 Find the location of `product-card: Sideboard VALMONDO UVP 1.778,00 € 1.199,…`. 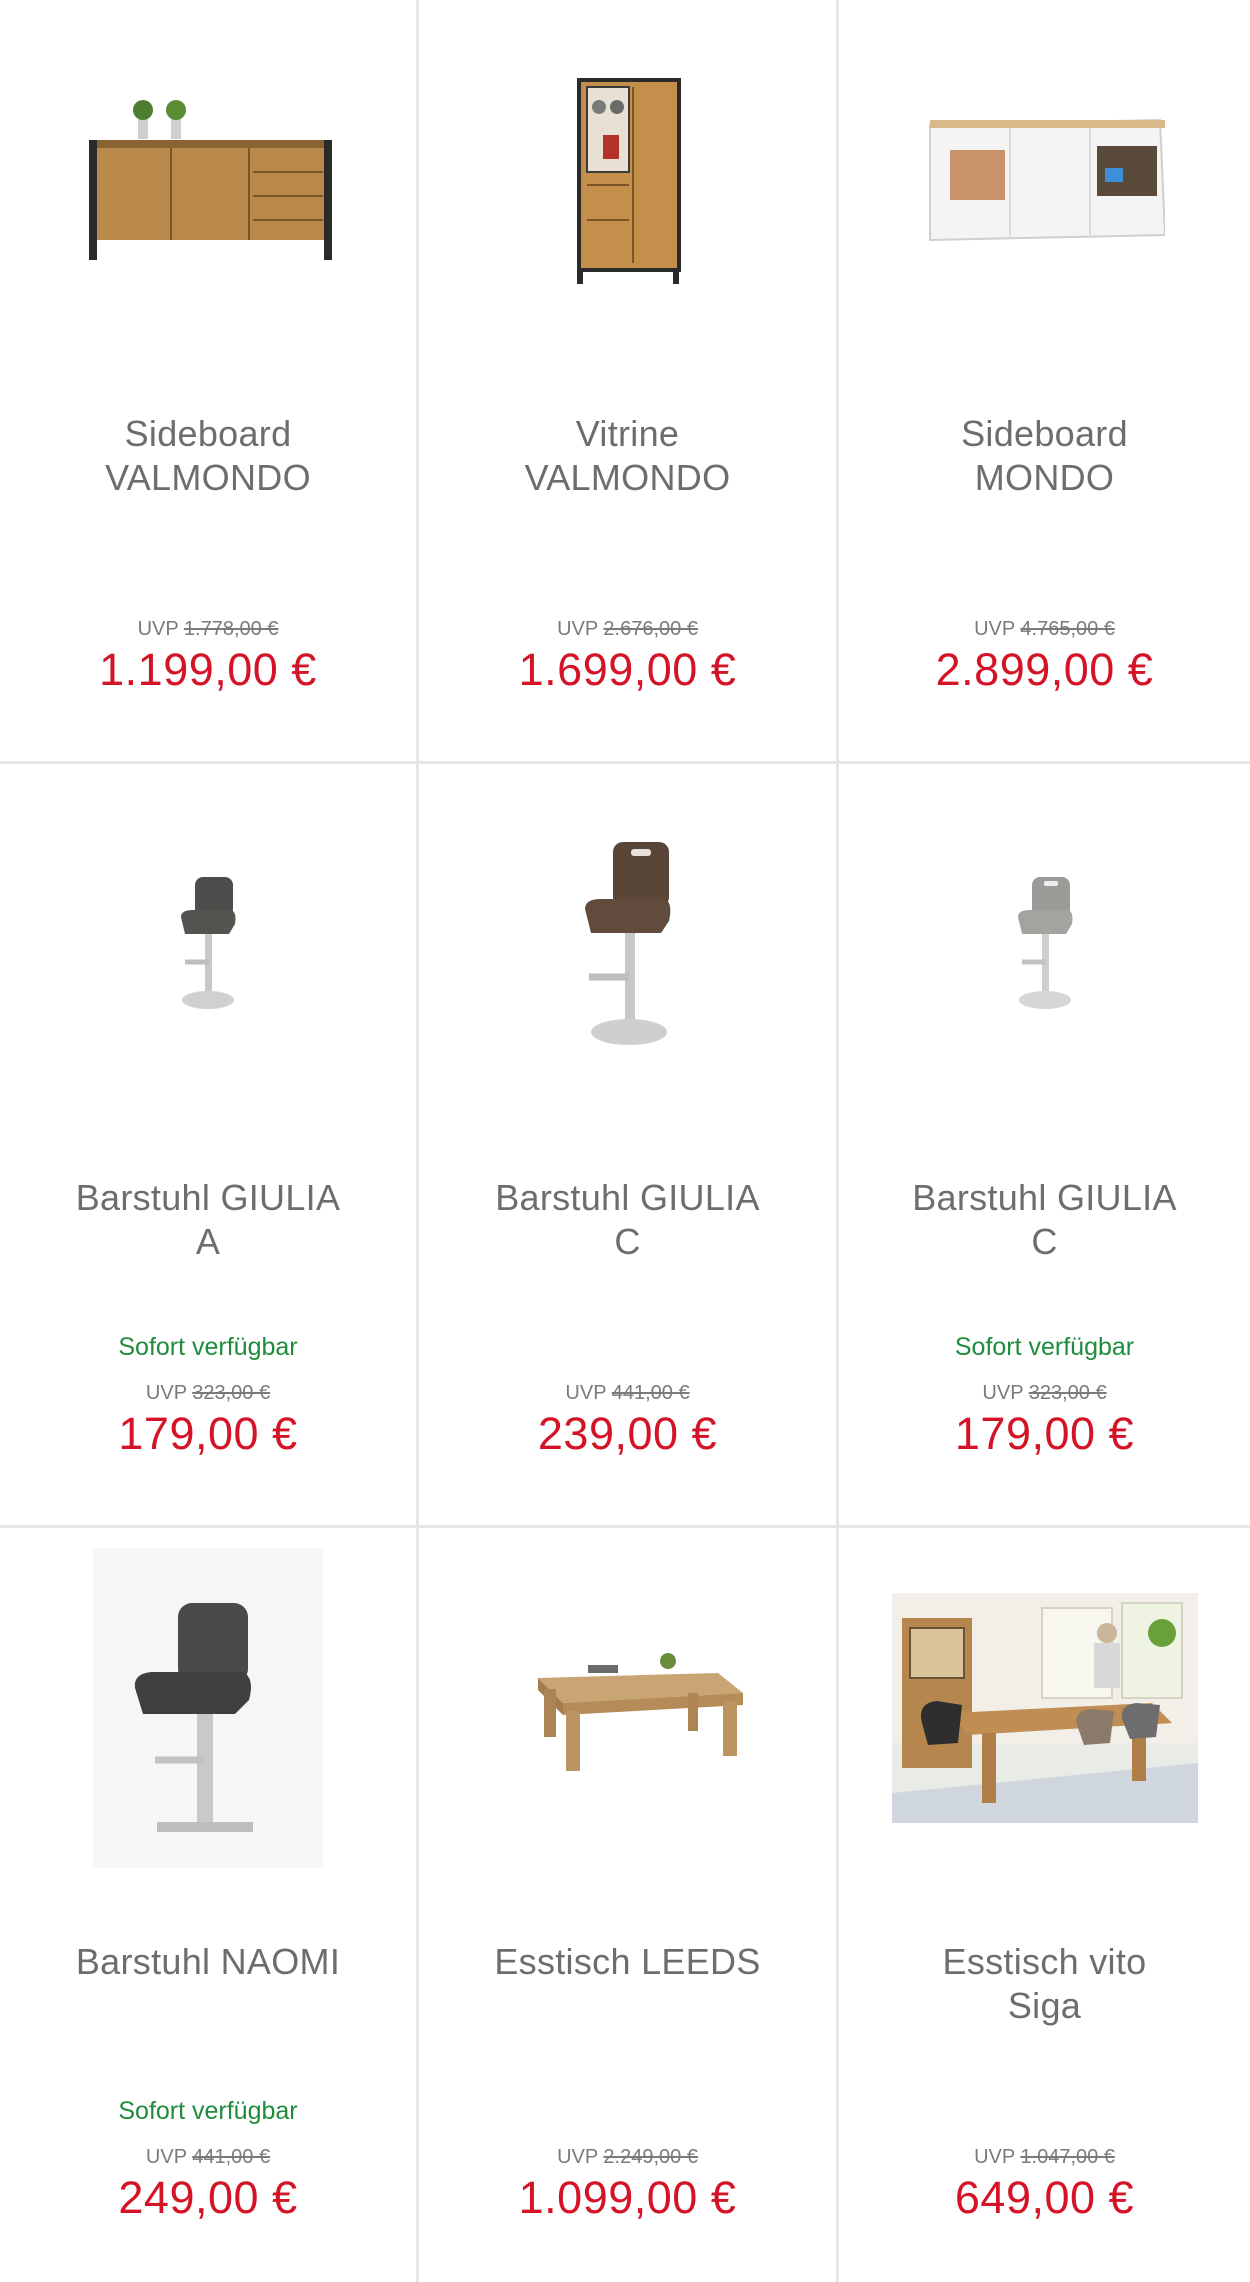

product-card: Sideboard VALMONDO UVP 1.778,00 € 1.199,… is located at coordinates (209, 382).